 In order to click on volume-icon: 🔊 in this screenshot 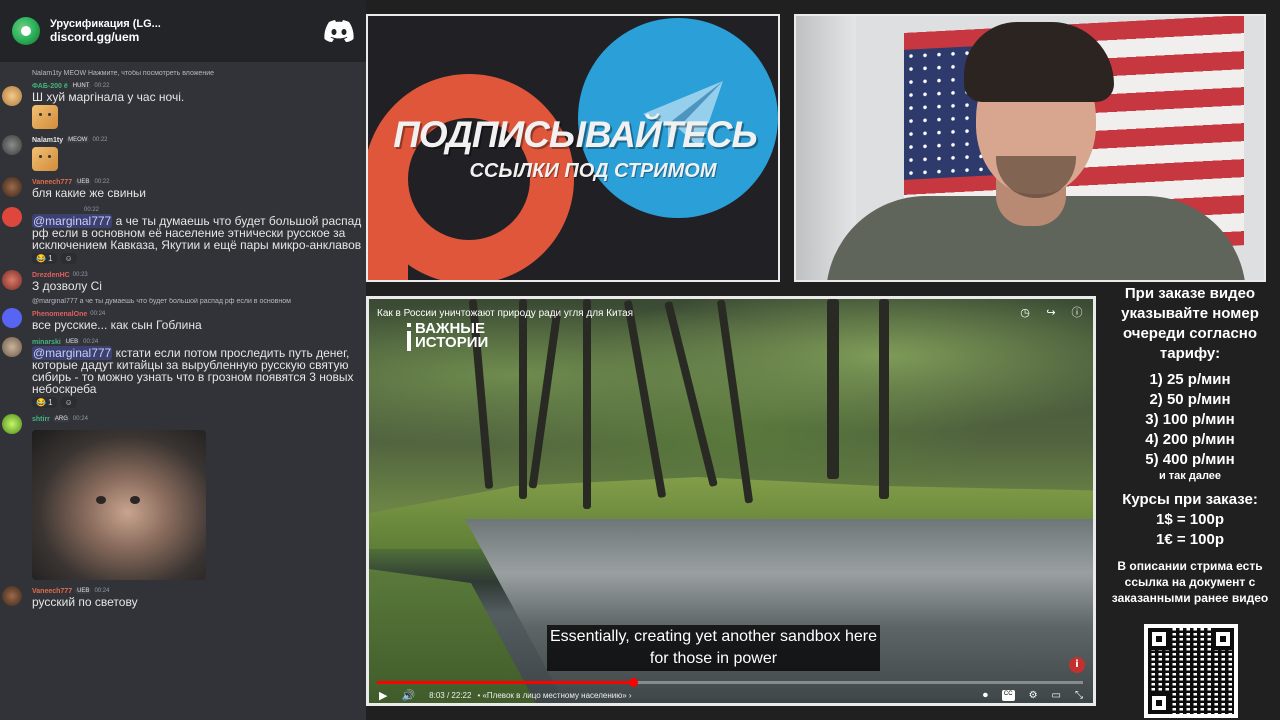, I will do `click(408, 695)`.